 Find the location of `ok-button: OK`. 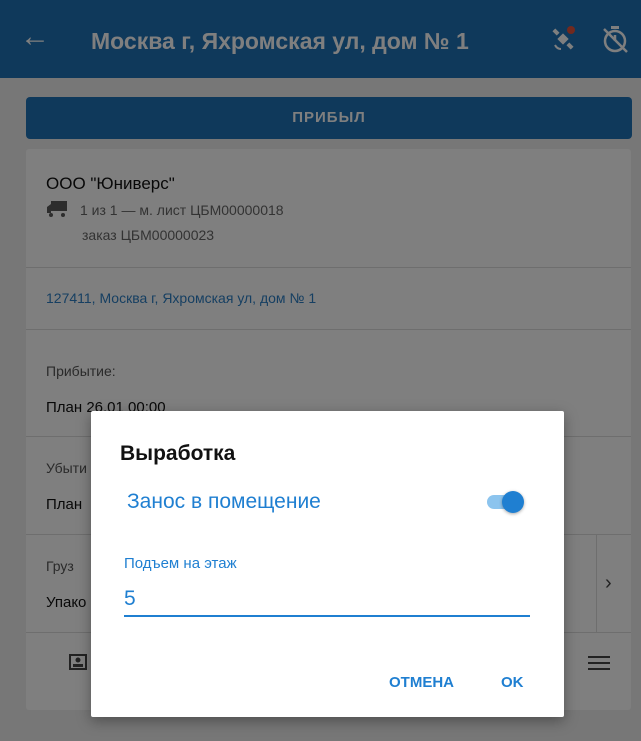

ok-button: OK is located at coordinates (512, 682).